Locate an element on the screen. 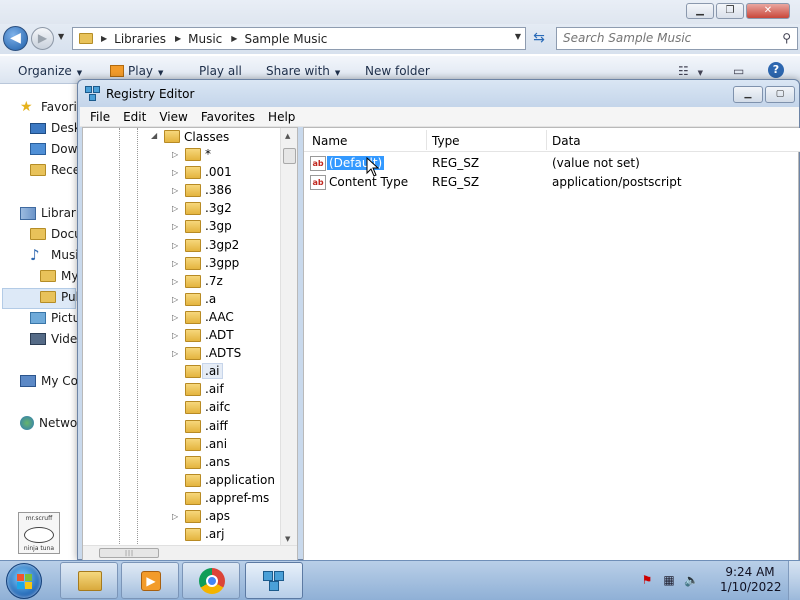  tree-item: .aifc is located at coordinates (183, 408).